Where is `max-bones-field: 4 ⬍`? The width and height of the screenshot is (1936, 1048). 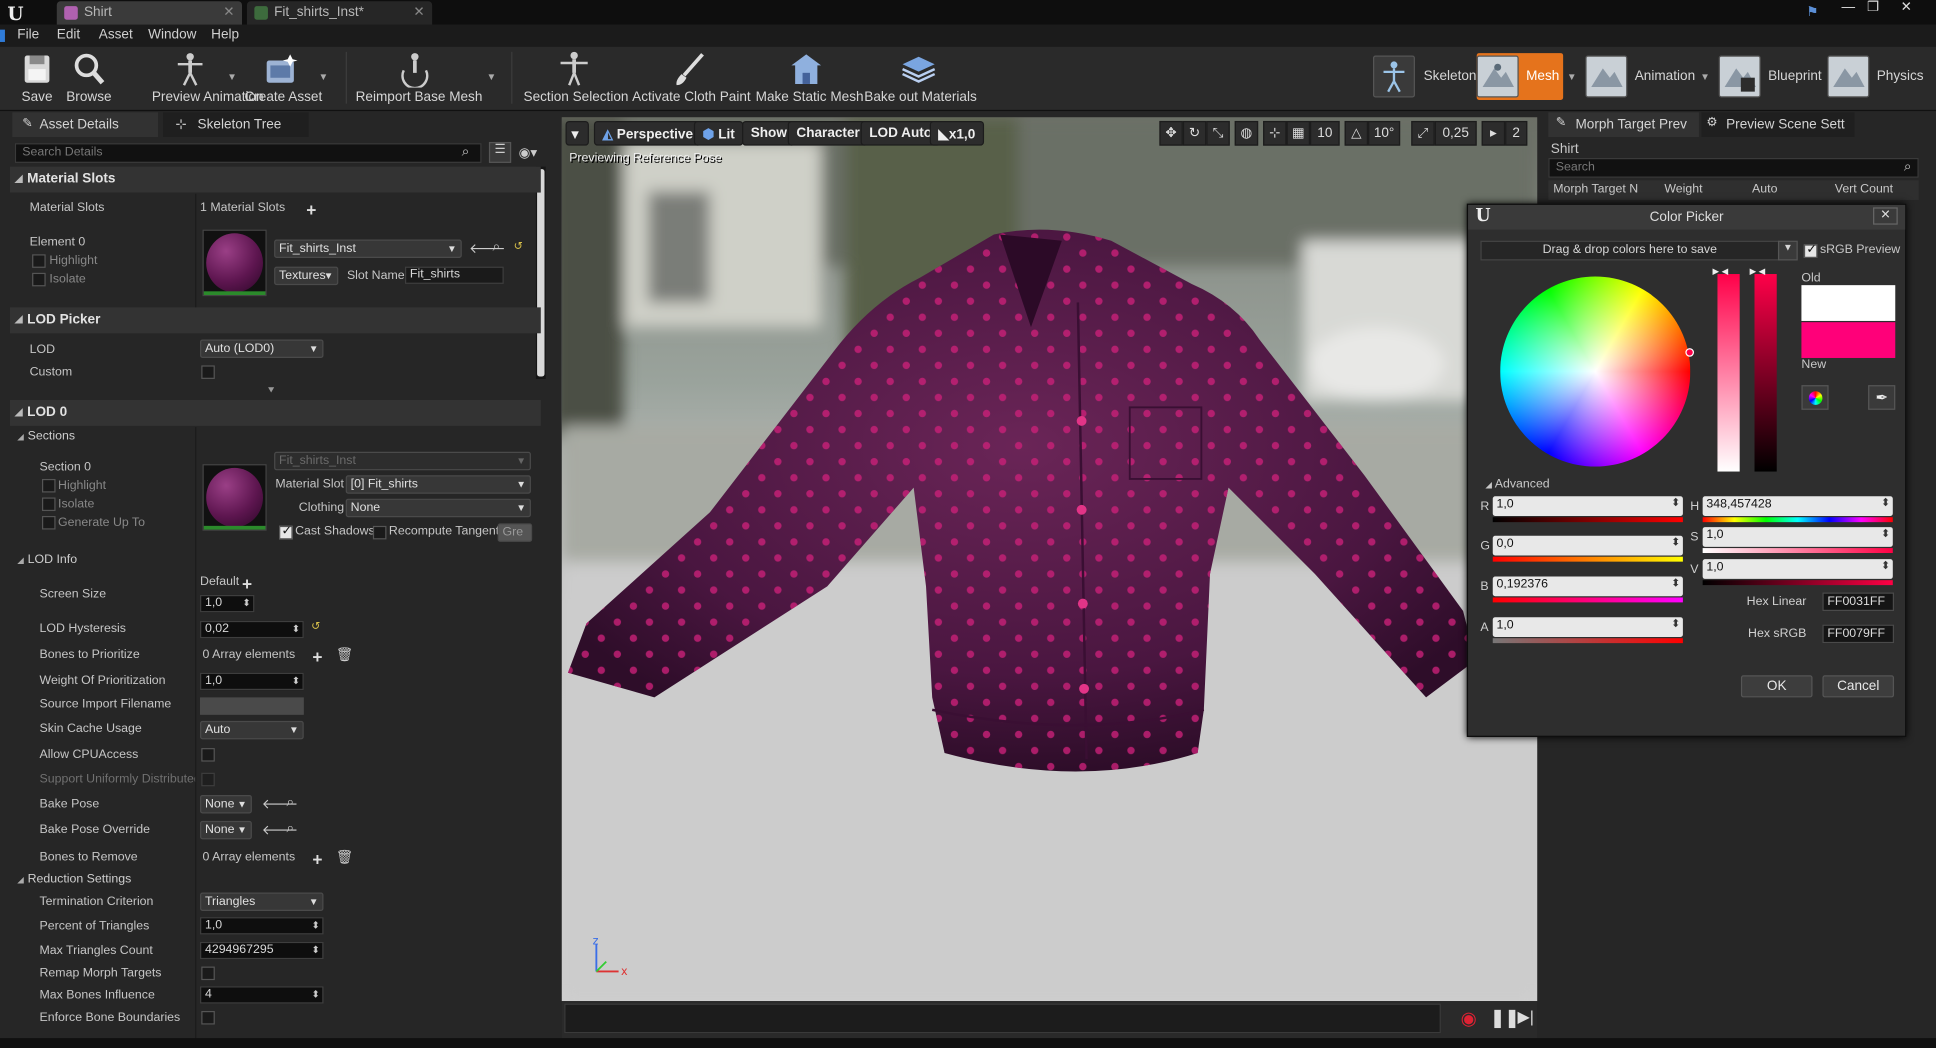 max-bones-field: 4 ⬍ is located at coordinates (262, 995).